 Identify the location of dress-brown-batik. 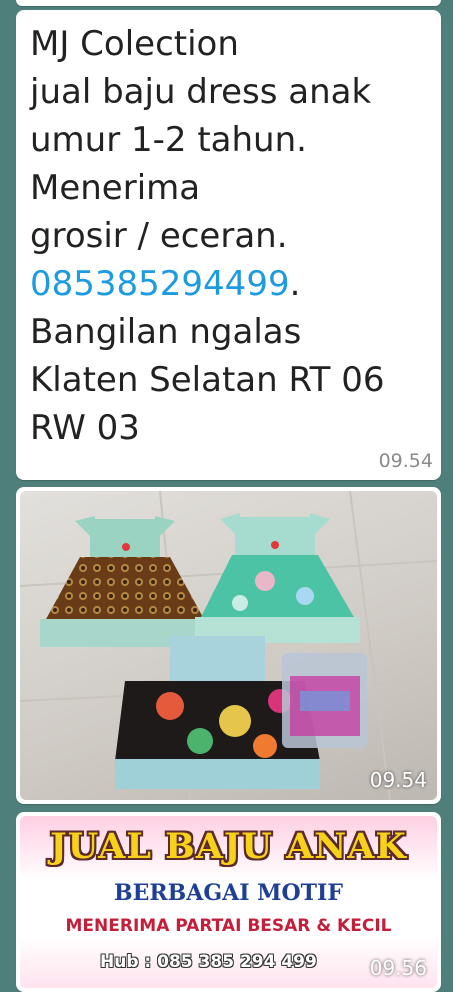
(125, 581).